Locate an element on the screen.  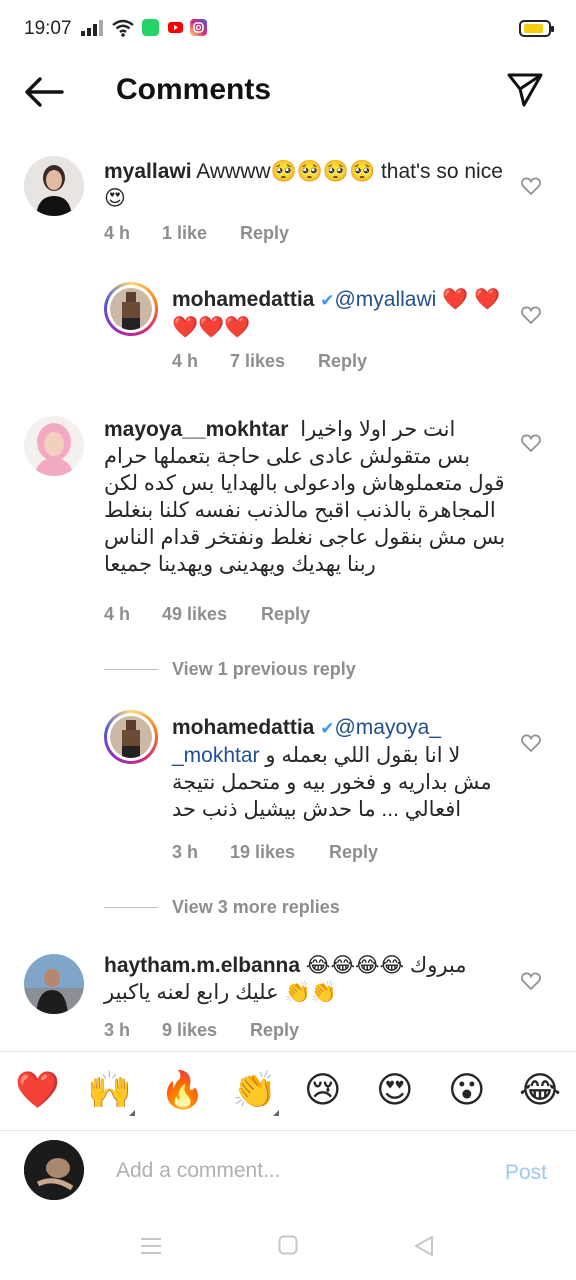
post-button: Post is located at coordinates (526, 1173).